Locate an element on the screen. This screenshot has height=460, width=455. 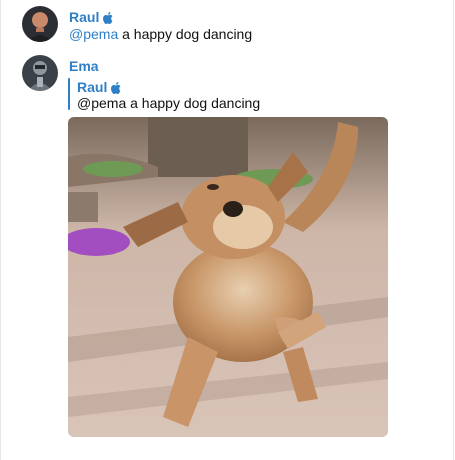
avatar-ema is located at coordinates (40, 73).